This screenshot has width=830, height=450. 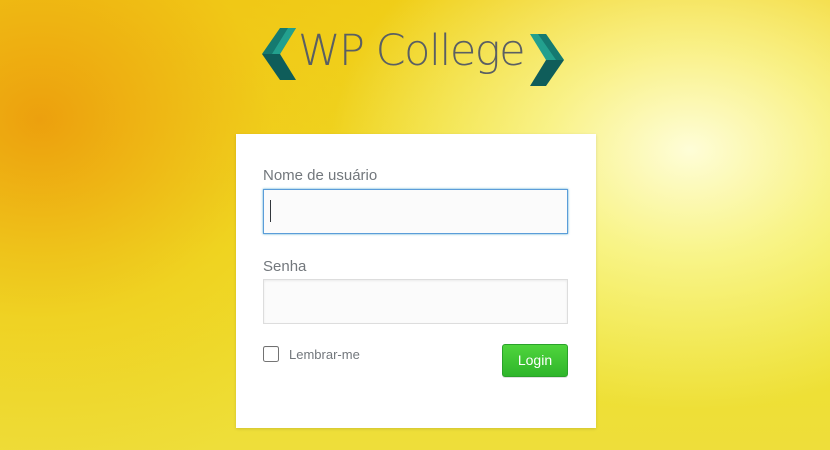 What do you see at coordinates (412, 51) in the screenshot?
I see `logo-text: WP College` at bounding box center [412, 51].